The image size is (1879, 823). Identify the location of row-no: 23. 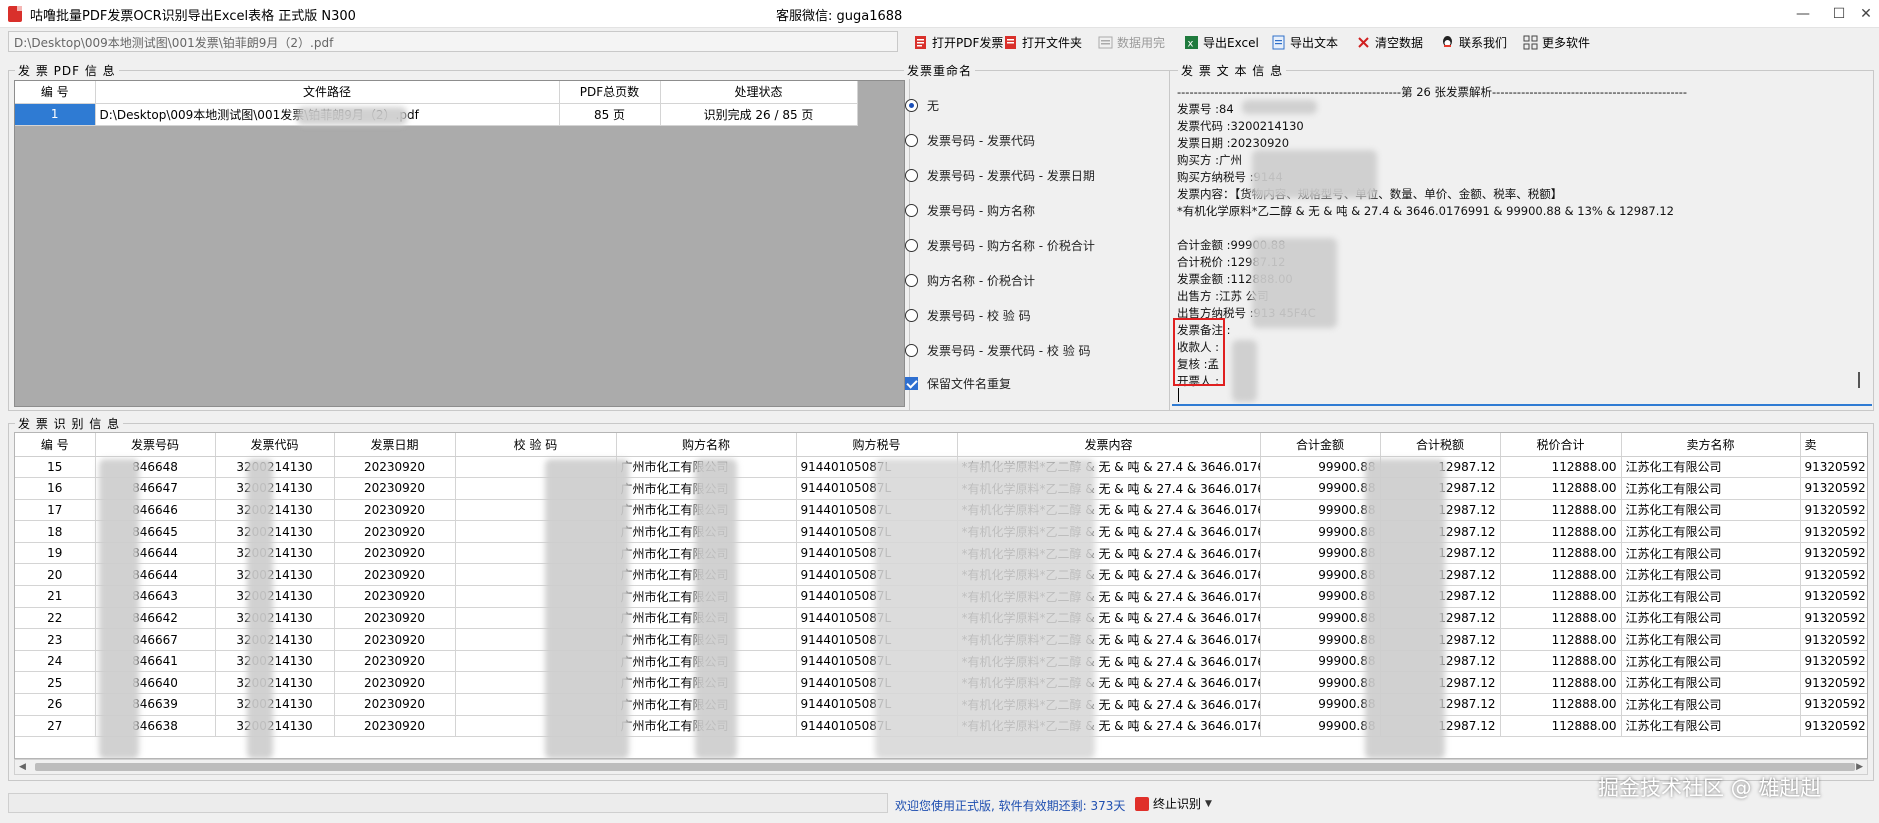
(55, 639).